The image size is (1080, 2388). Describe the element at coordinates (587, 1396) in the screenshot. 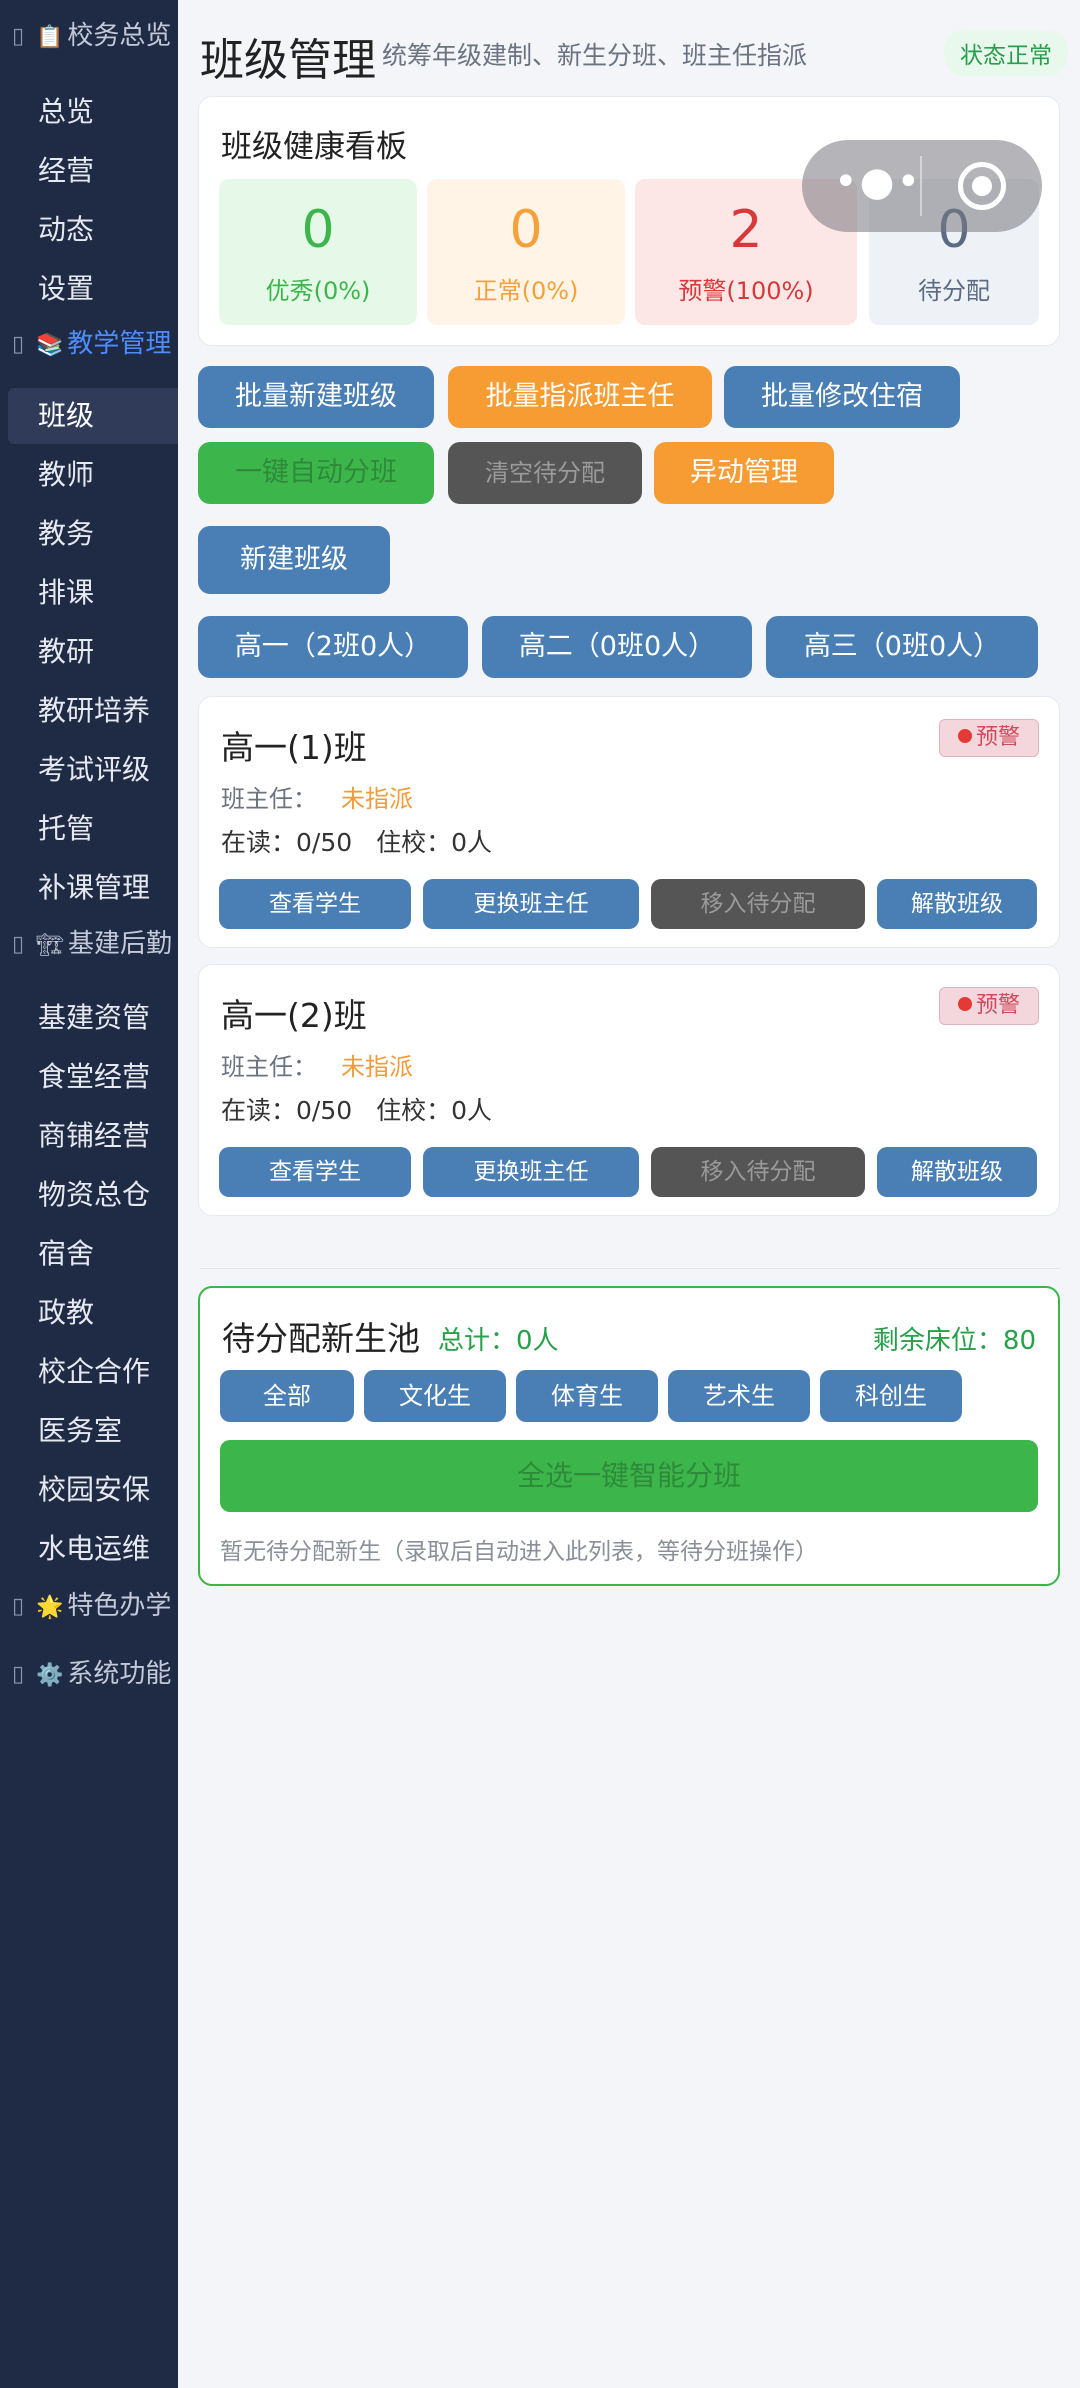

I see `filter-sports: 体育生` at that location.